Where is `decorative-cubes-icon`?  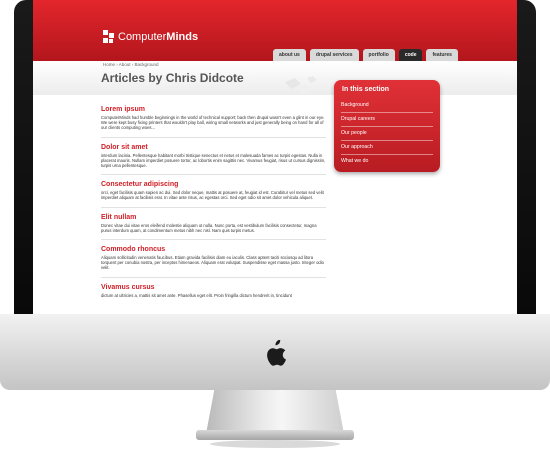 decorative-cubes-icon is located at coordinates (301, 85).